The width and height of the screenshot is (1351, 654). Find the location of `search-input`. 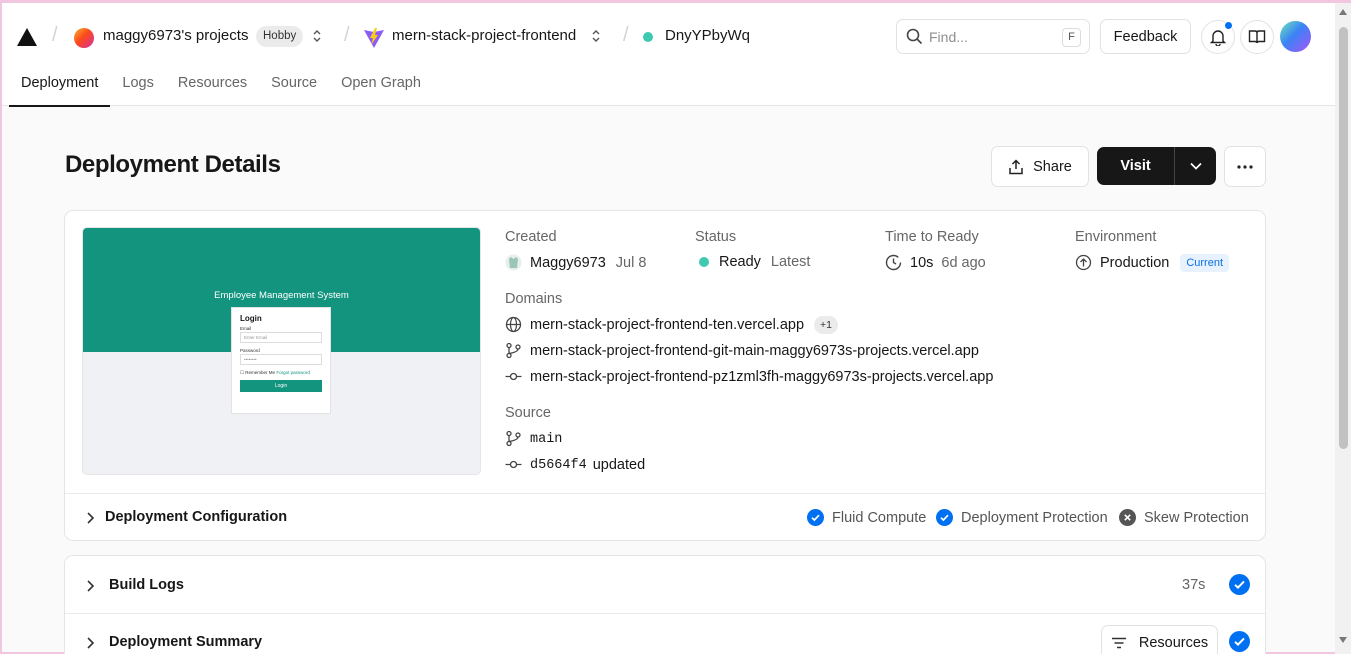

search-input is located at coordinates (989, 37).